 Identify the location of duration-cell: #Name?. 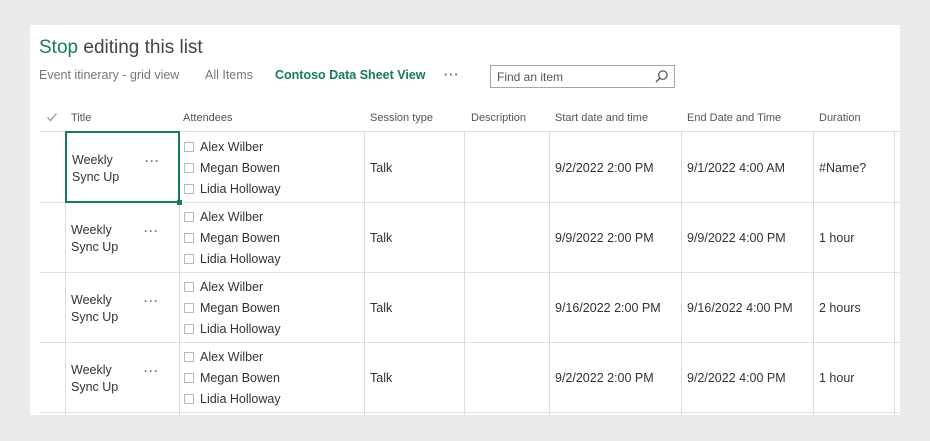
(842, 168).